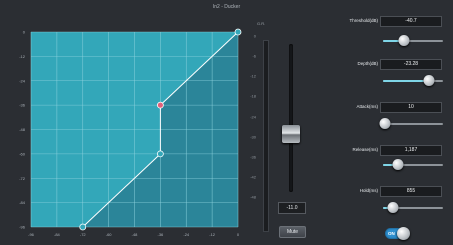 The image size is (453, 245). Describe the element at coordinates (22, 178) in the screenshot. I see `y-tick-label: -72` at that location.